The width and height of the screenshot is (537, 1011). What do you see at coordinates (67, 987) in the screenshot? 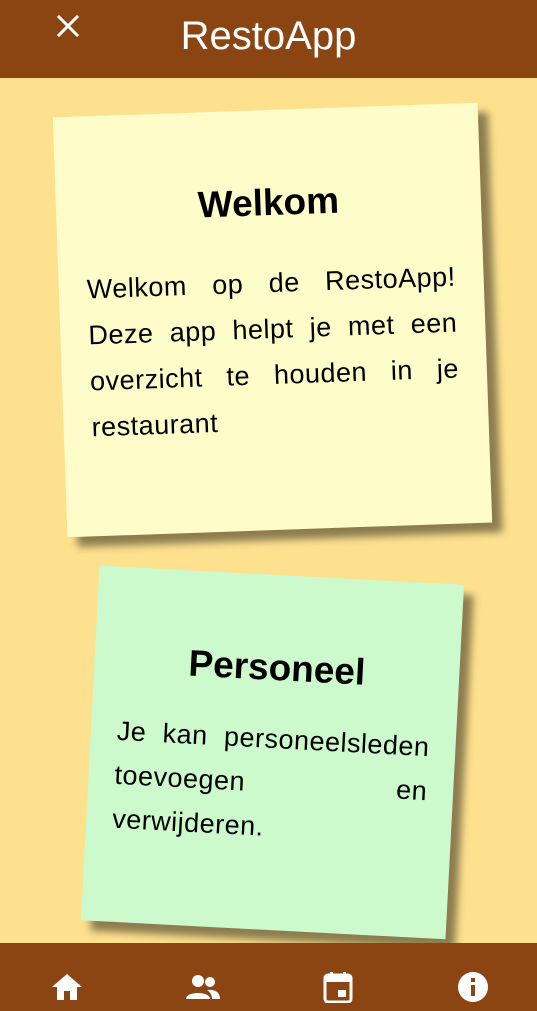
I see `home-icon` at bounding box center [67, 987].